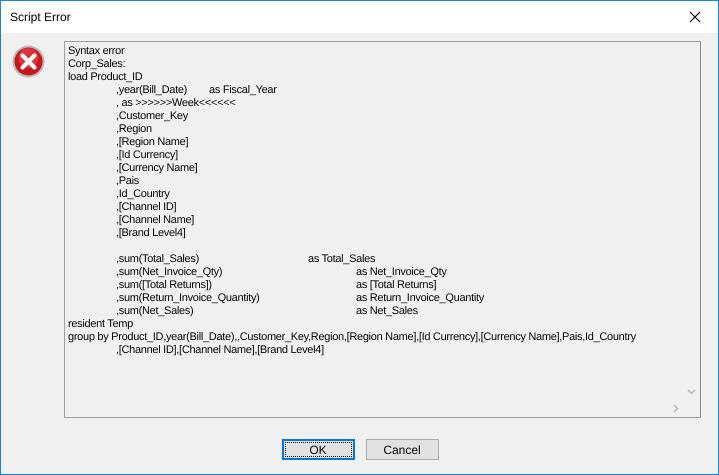 This screenshot has width=719, height=475. I want to click on error-icon, so click(28, 61).